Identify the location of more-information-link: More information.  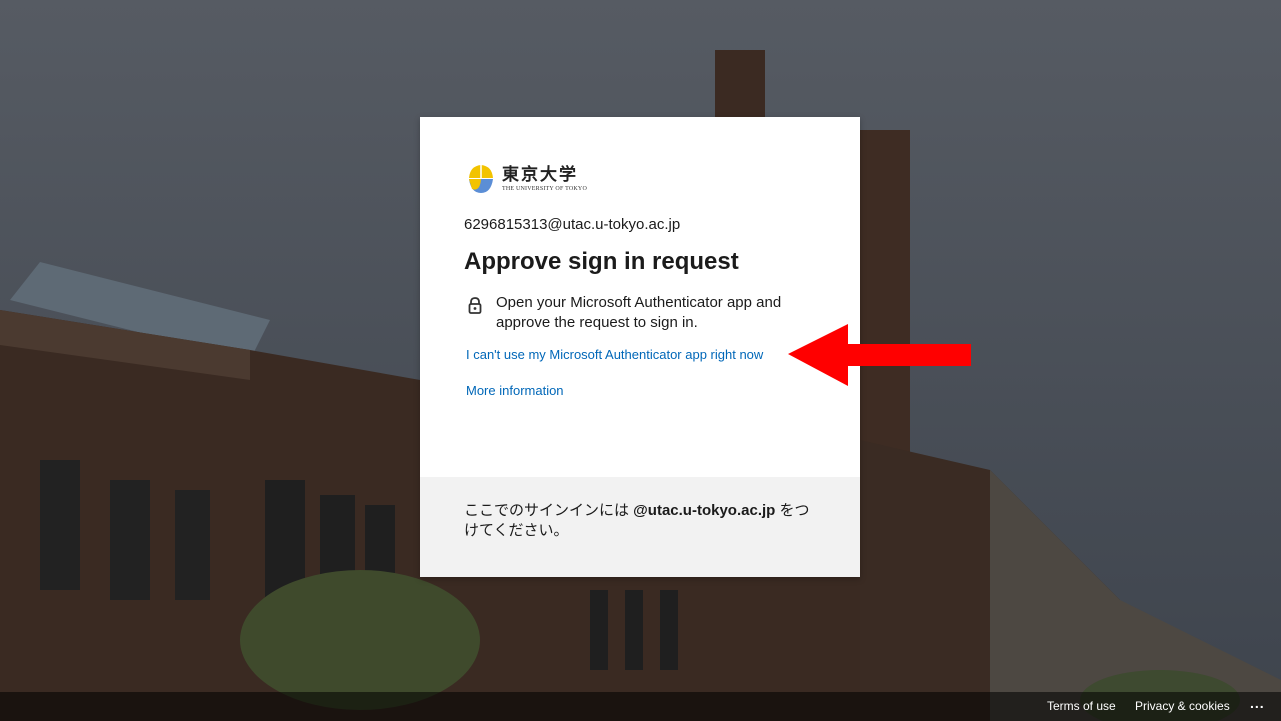
(515, 390).